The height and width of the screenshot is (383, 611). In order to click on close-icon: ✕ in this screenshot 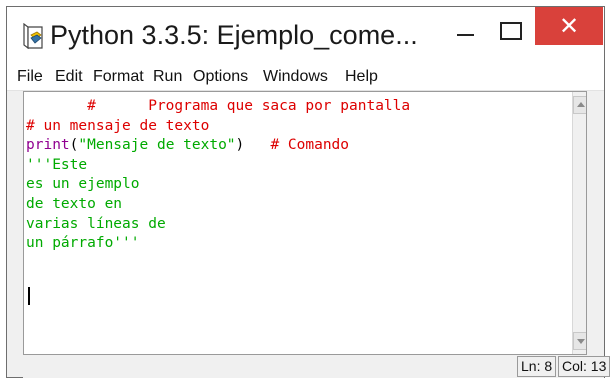, I will do `click(569, 26)`.